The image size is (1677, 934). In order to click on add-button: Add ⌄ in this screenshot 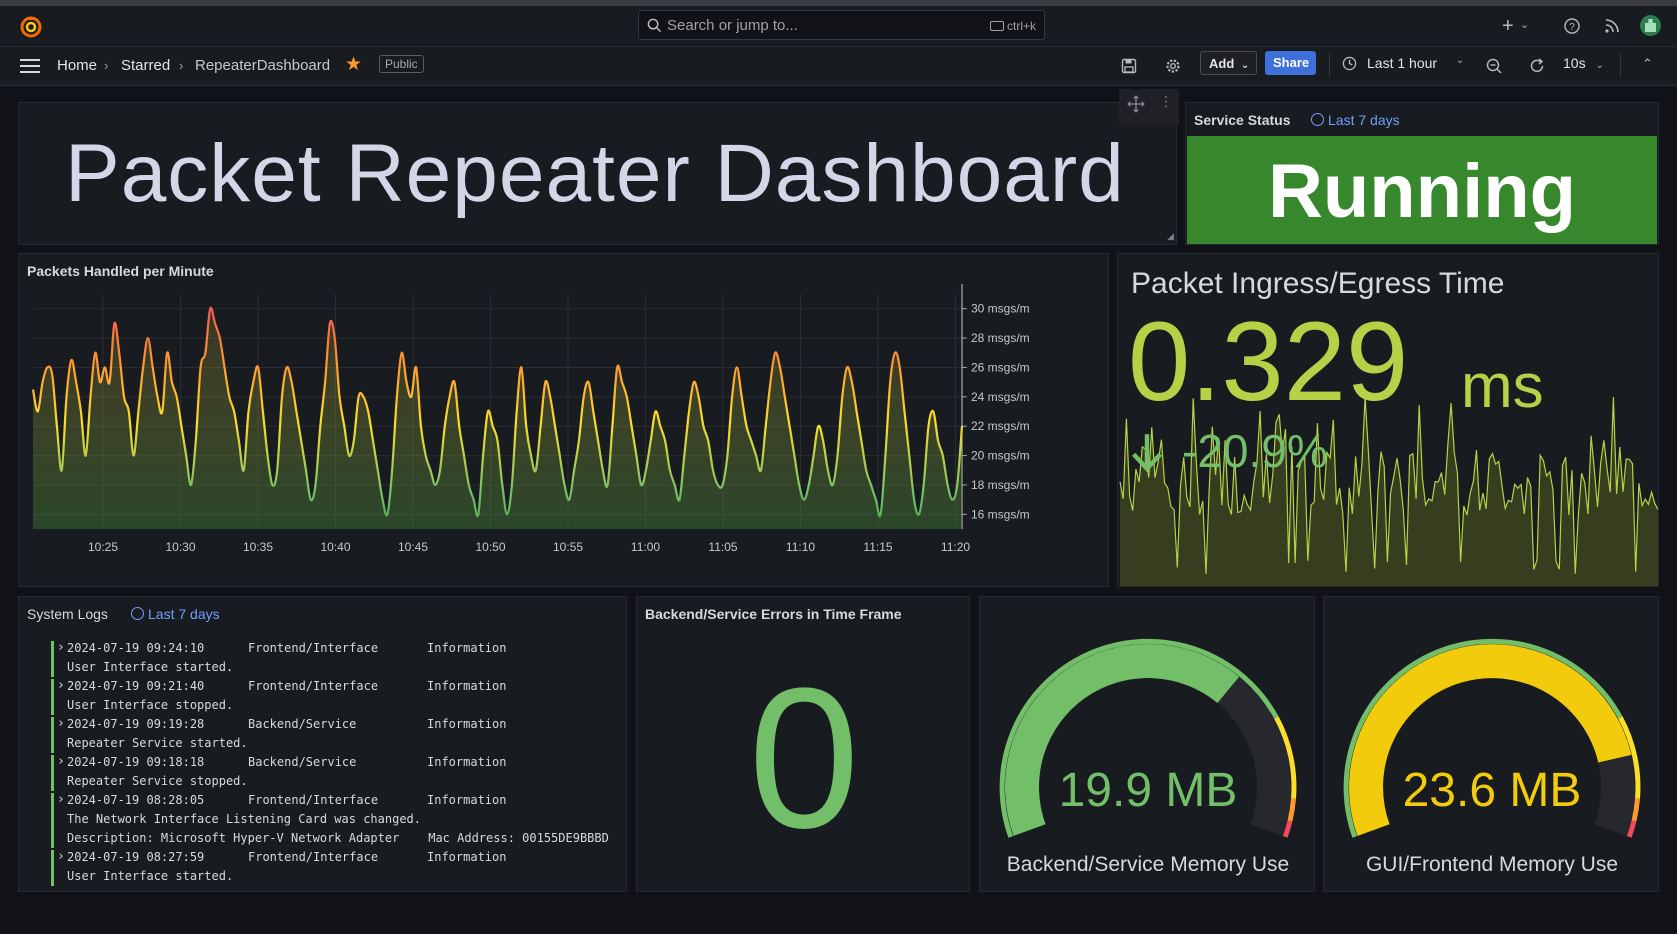, I will do `click(1228, 63)`.